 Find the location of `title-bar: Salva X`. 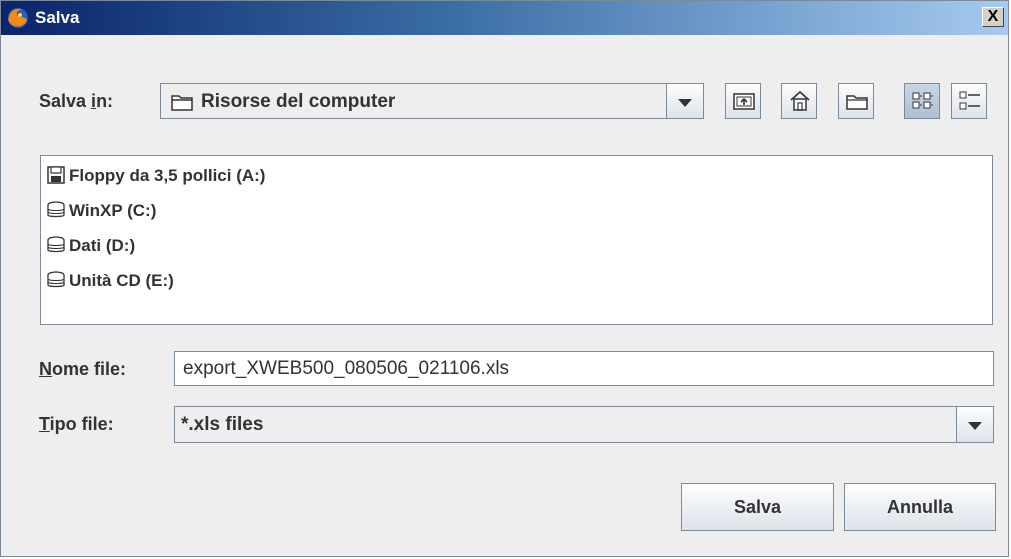

title-bar: Salva X is located at coordinates (504, 18).